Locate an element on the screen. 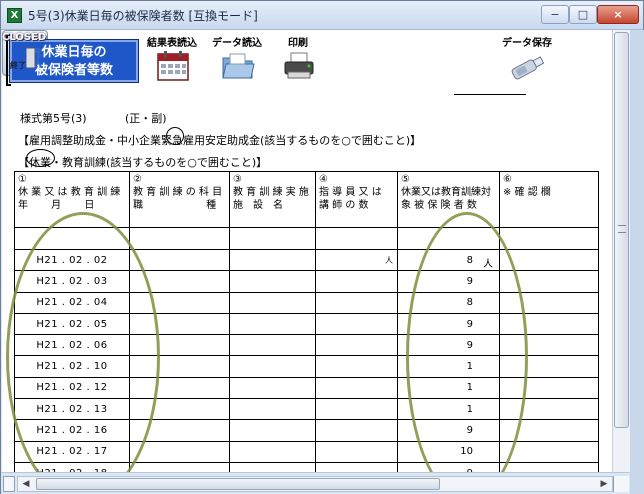 This screenshot has width=644, height=494. horizontal-scroll-area: ◀ ▶ is located at coordinates (315, 483).